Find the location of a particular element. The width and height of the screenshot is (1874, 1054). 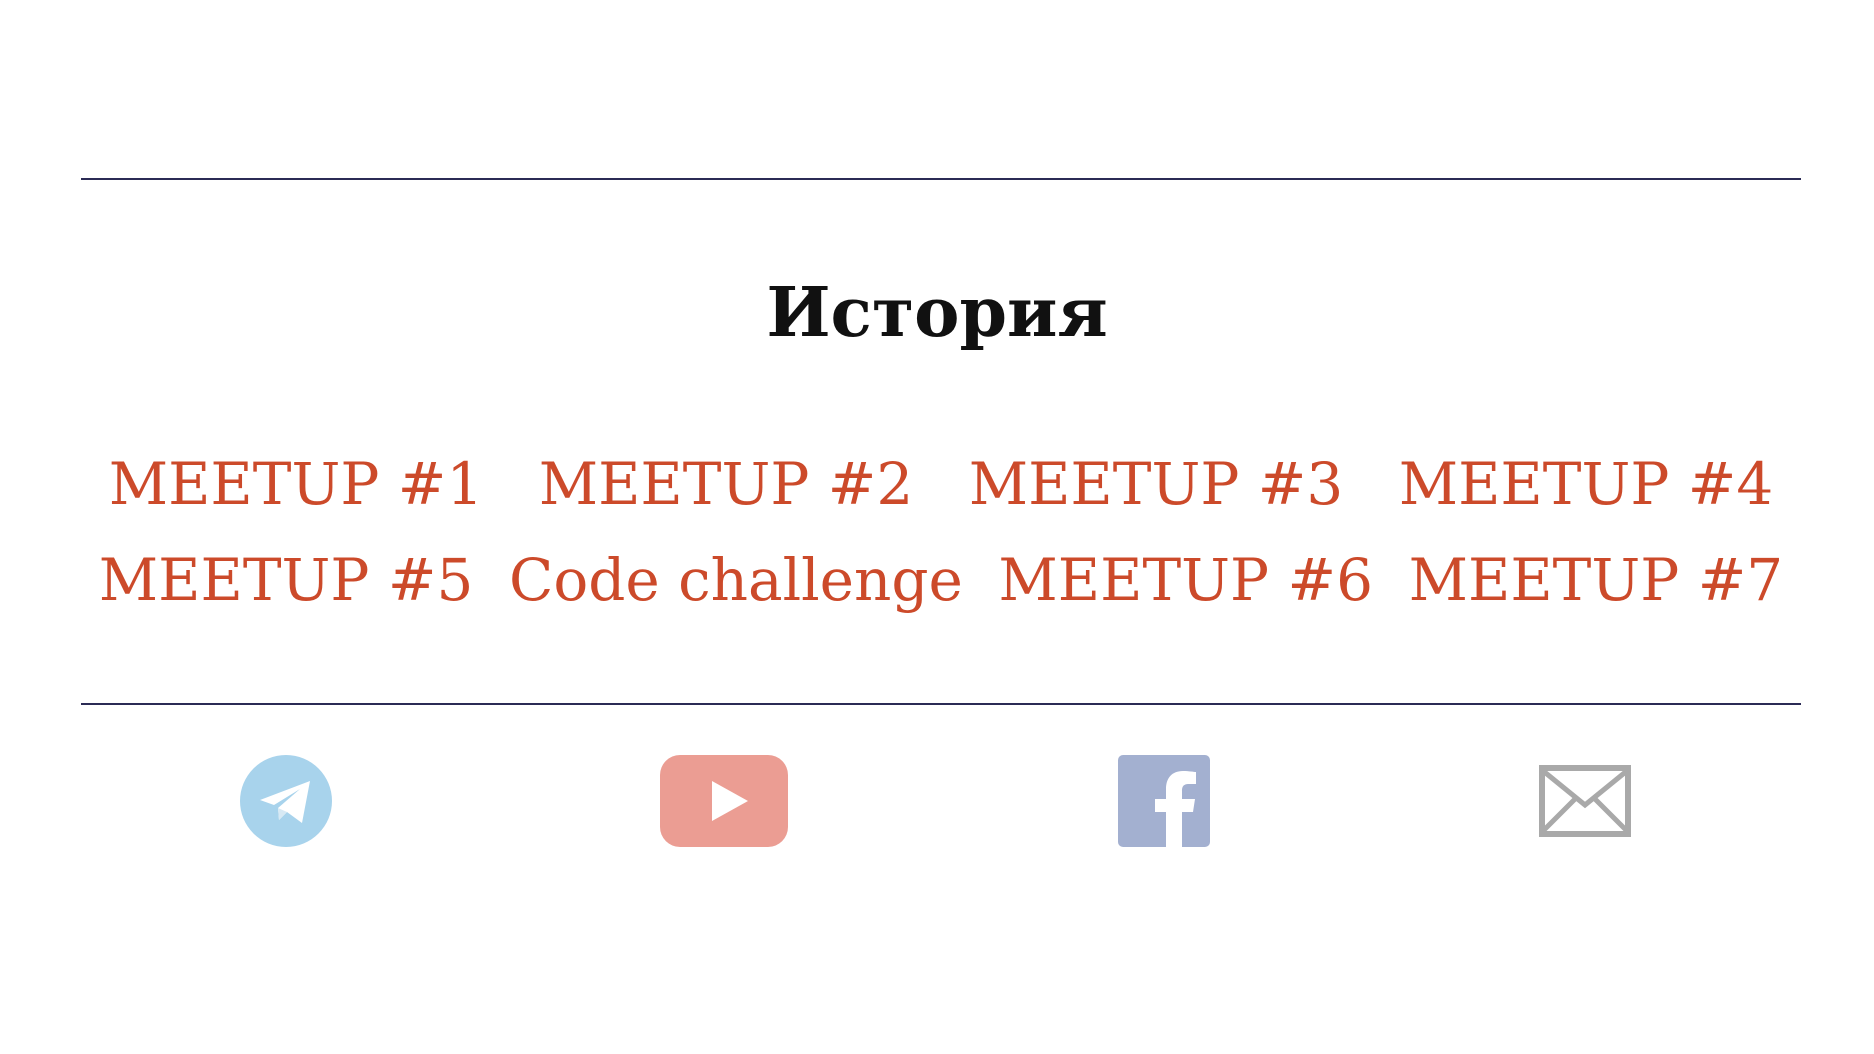

bottom-divider is located at coordinates (941, 704).